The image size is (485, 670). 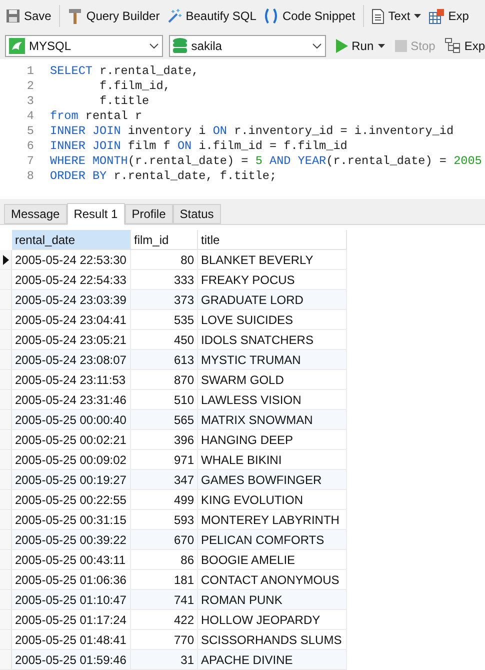 What do you see at coordinates (71, 319) in the screenshot?
I see `table-cell: 2005-05-24 23:04:41` at bounding box center [71, 319].